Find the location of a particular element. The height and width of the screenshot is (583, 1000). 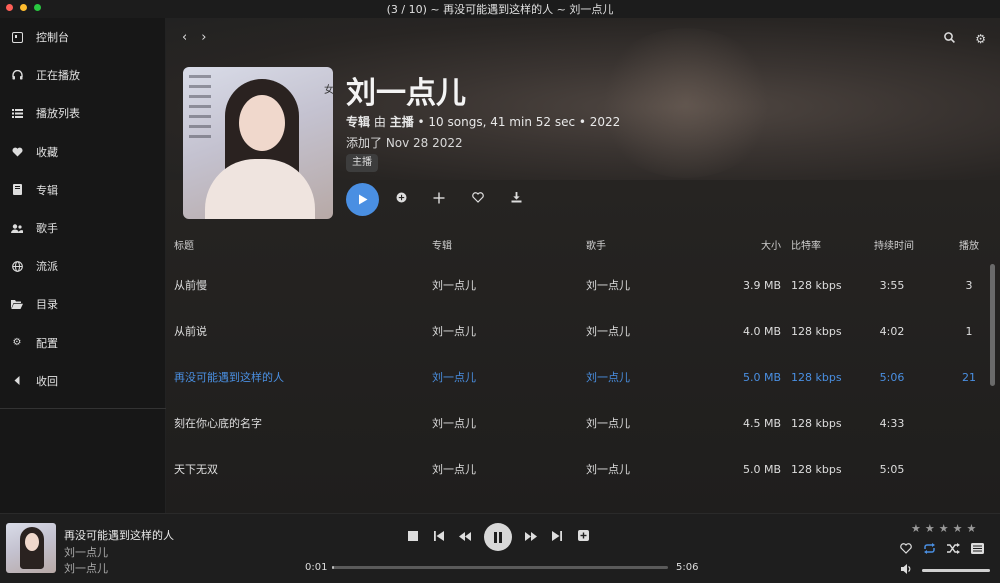

progress-slider is located at coordinates (500, 567).